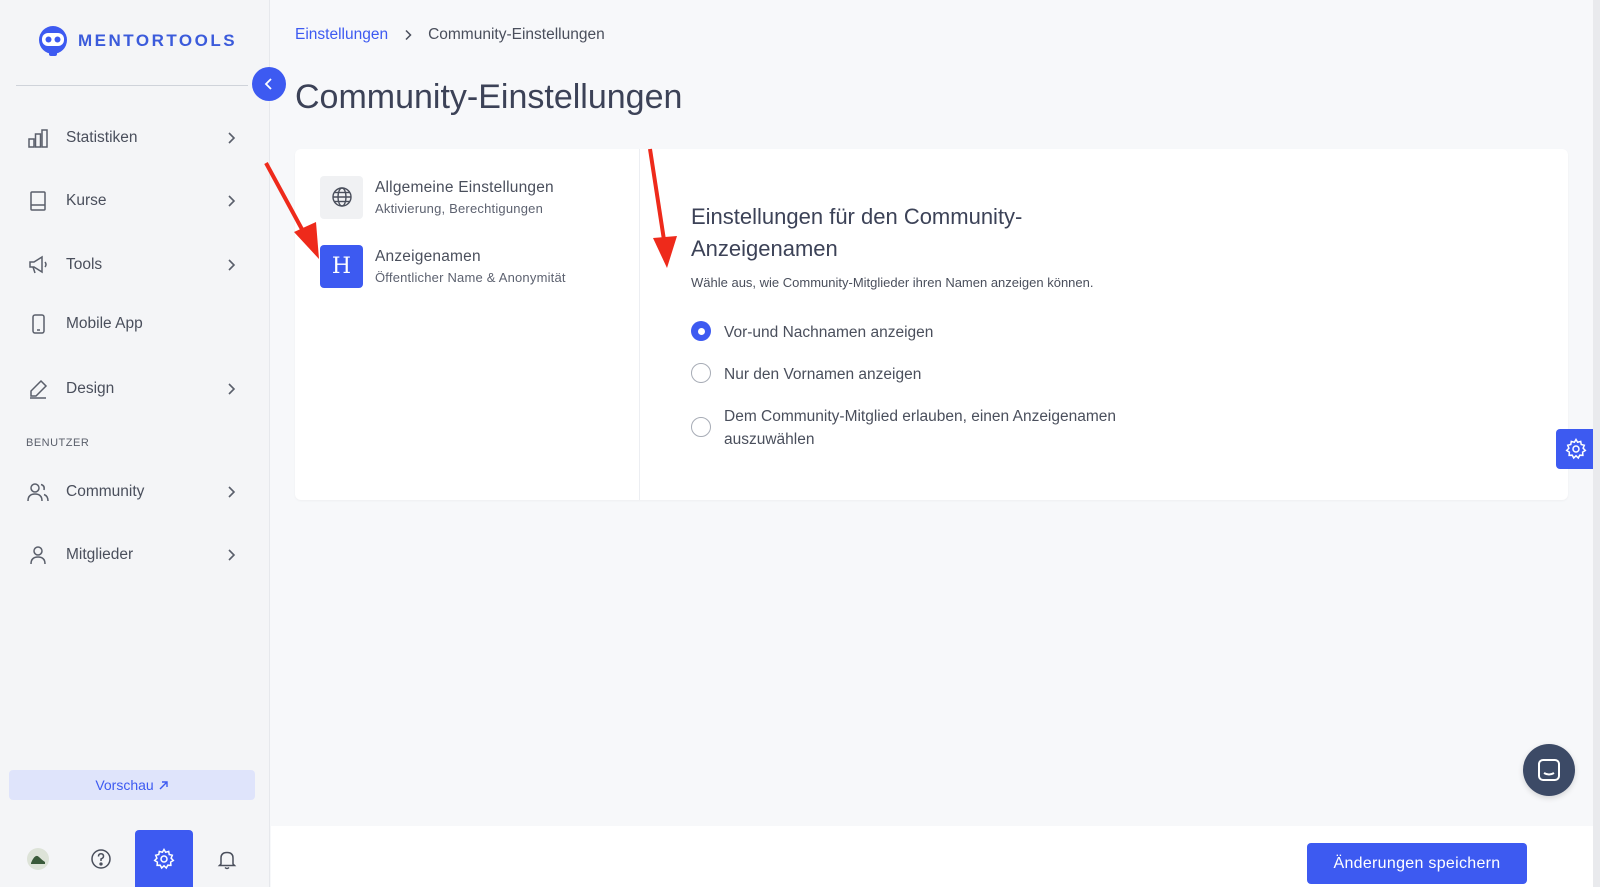  I want to click on chevron-left-icon, so click(268, 84).